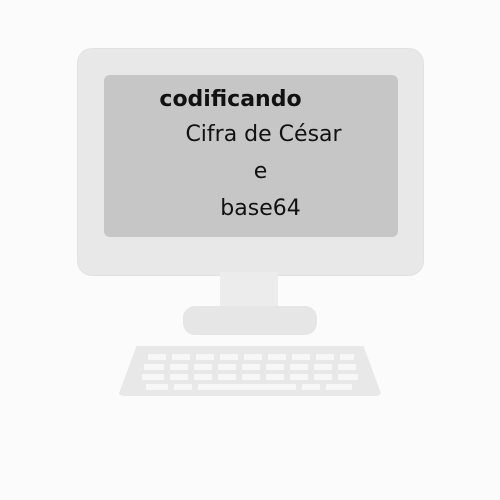 The image size is (500, 500). What do you see at coordinates (250, 320) in the screenshot?
I see `monitor-stand-base` at bounding box center [250, 320].